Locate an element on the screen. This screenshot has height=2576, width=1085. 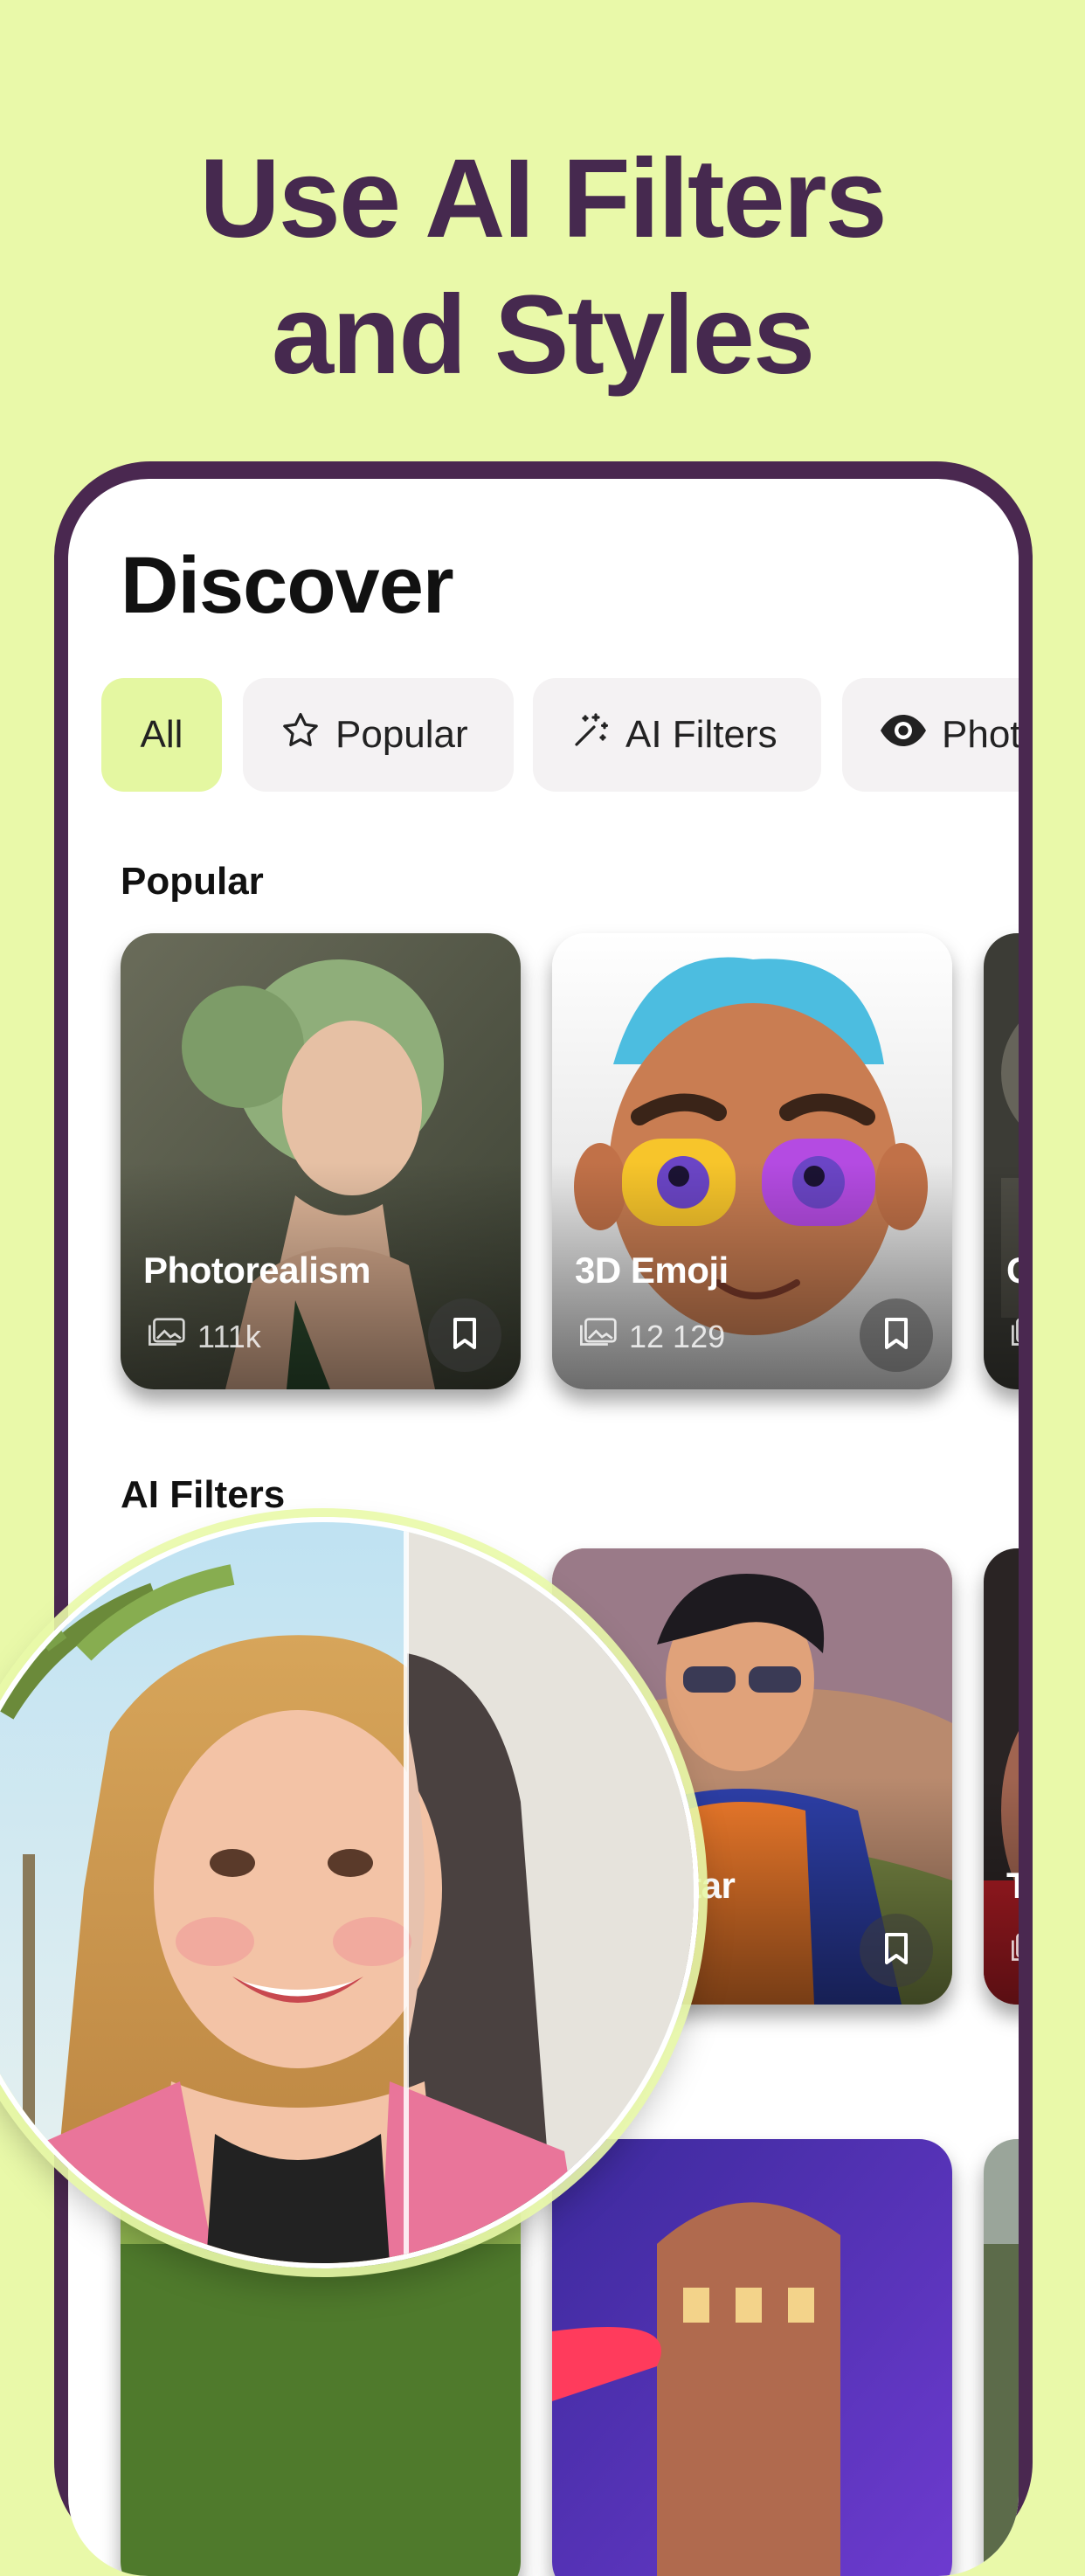
style-card-3d-emoji: 3D Emoji 12 129 is located at coordinates (752, 1161).